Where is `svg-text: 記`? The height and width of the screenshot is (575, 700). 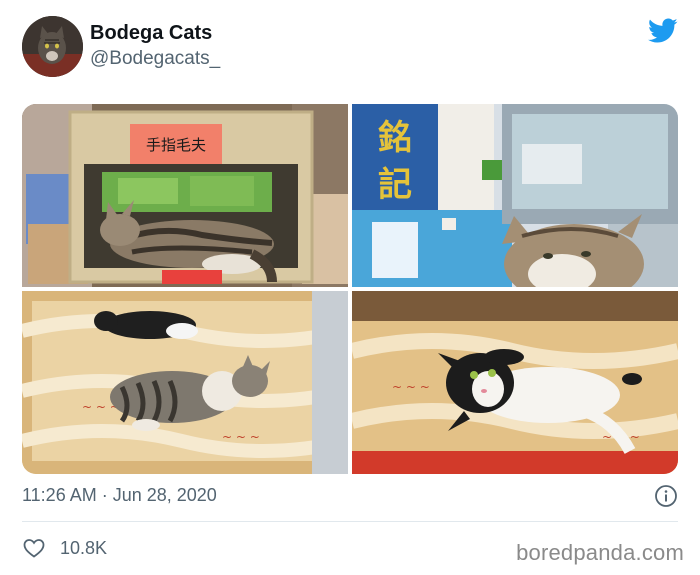
svg-text: 記 is located at coordinates (395, 185).